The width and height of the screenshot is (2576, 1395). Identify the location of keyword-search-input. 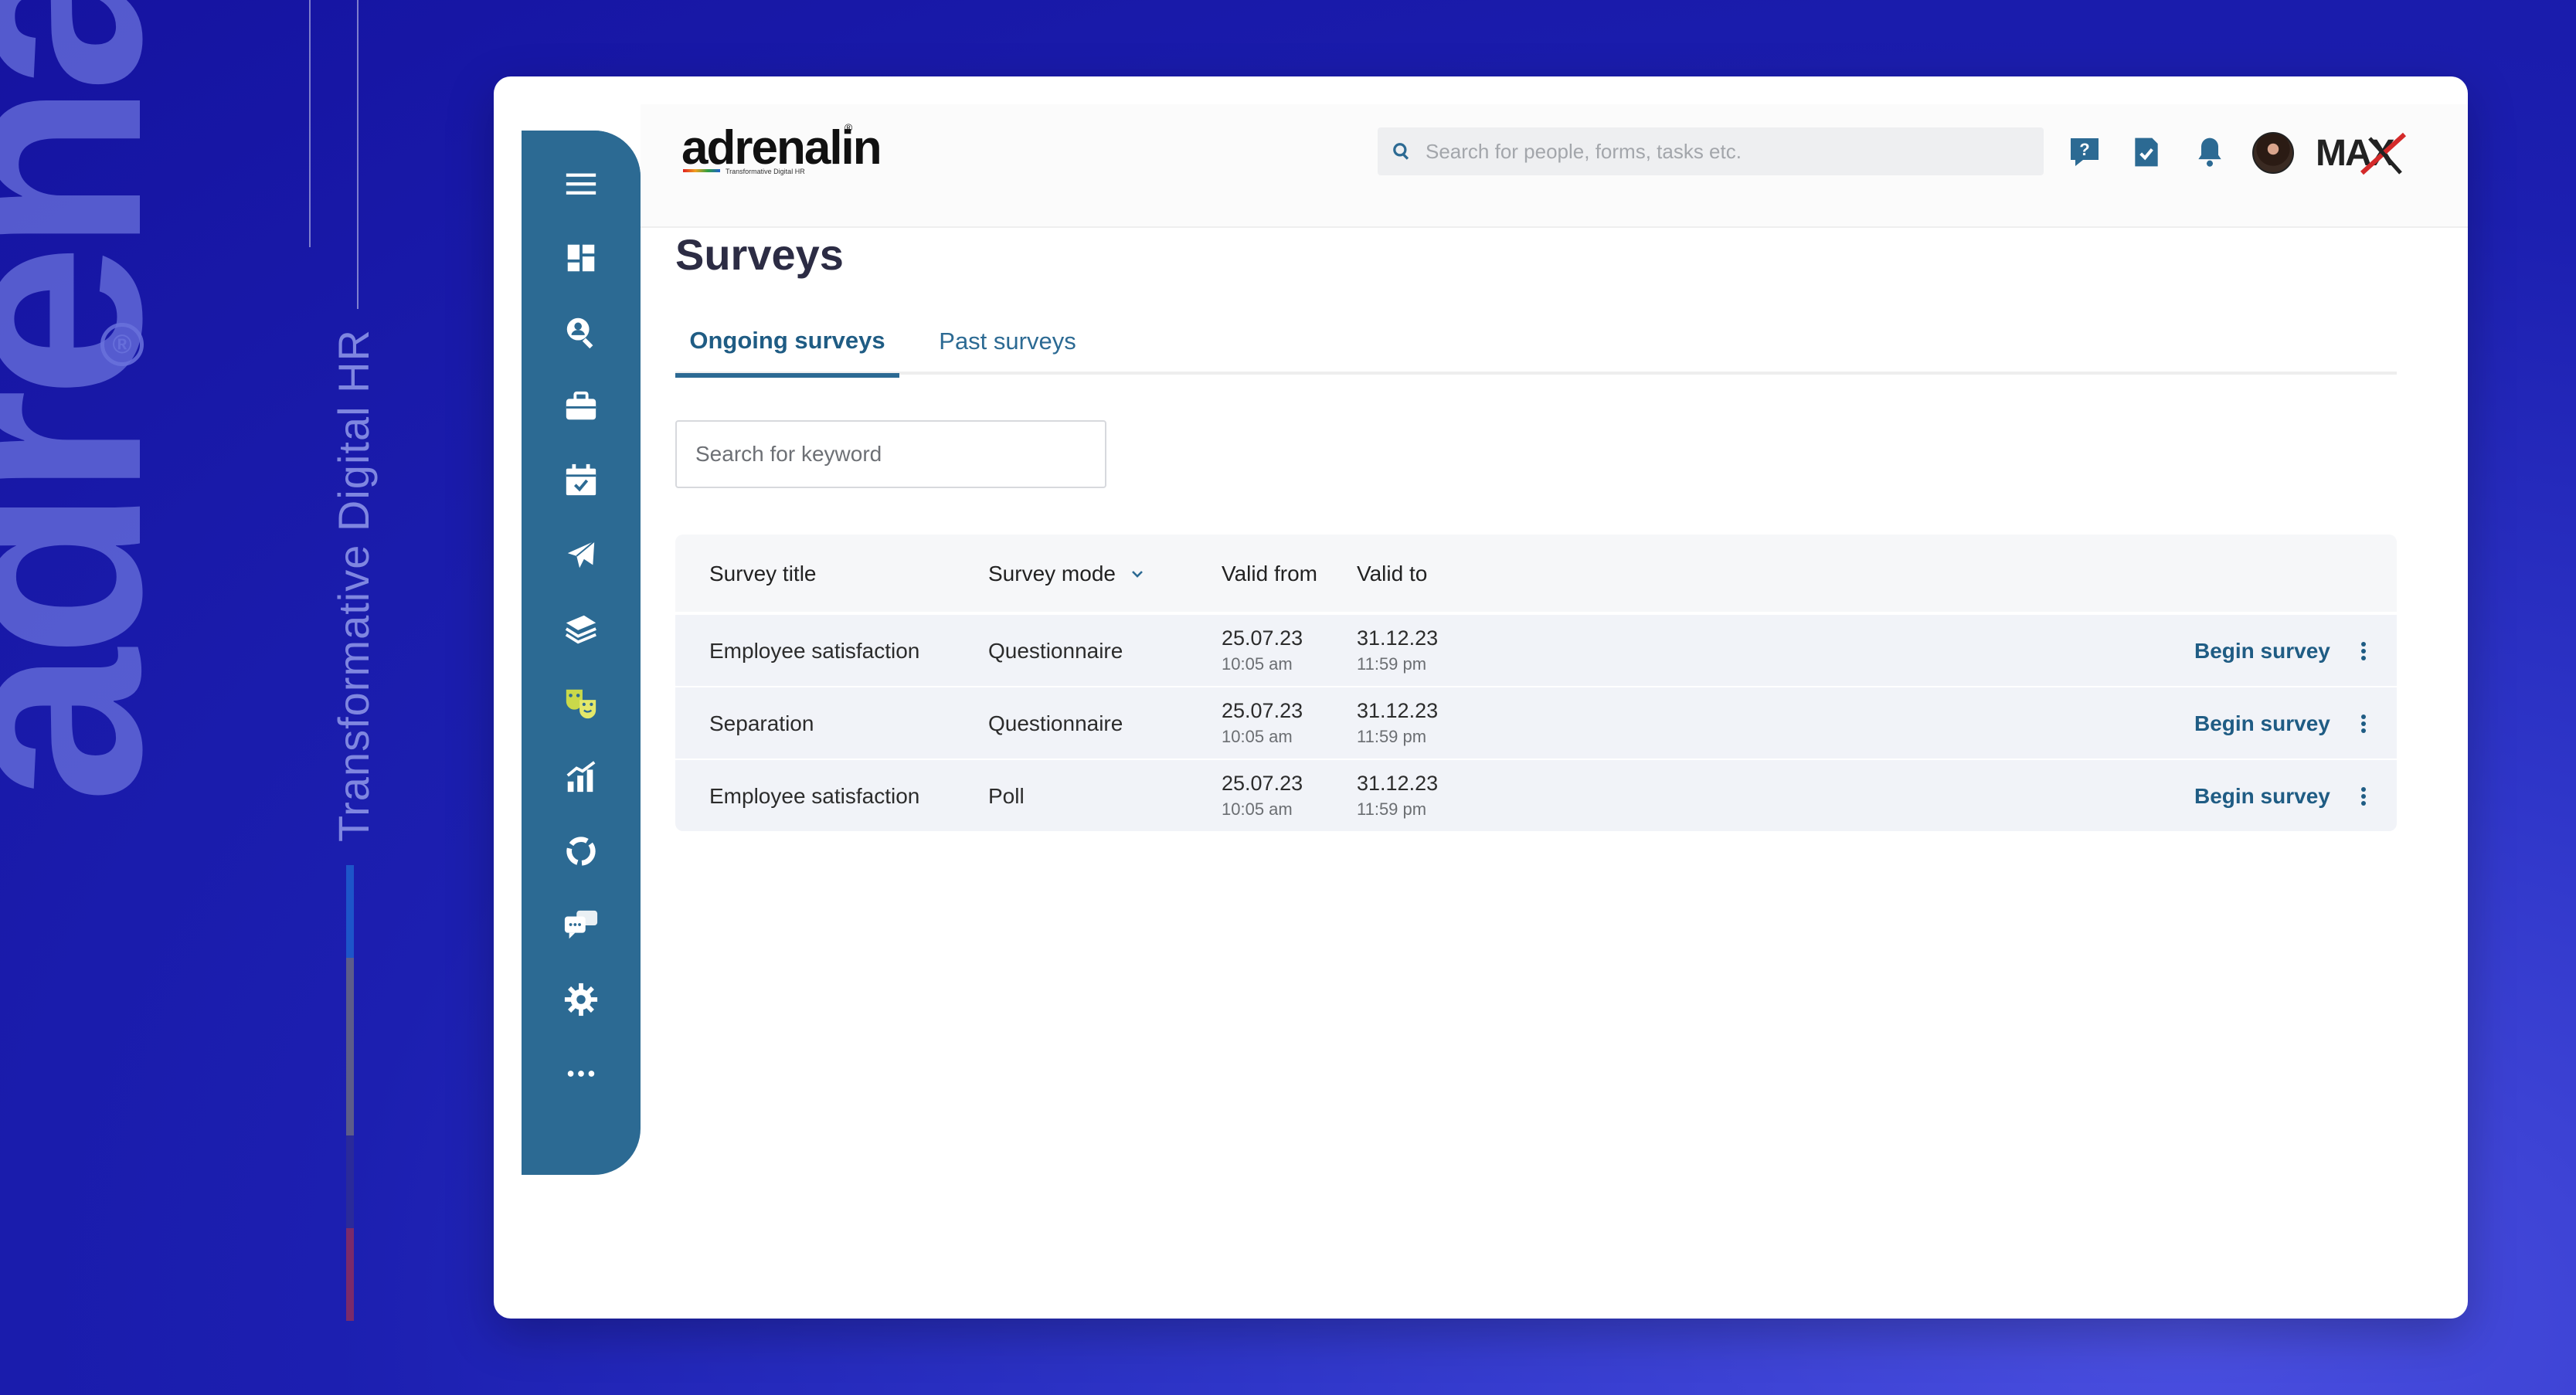
(890, 454).